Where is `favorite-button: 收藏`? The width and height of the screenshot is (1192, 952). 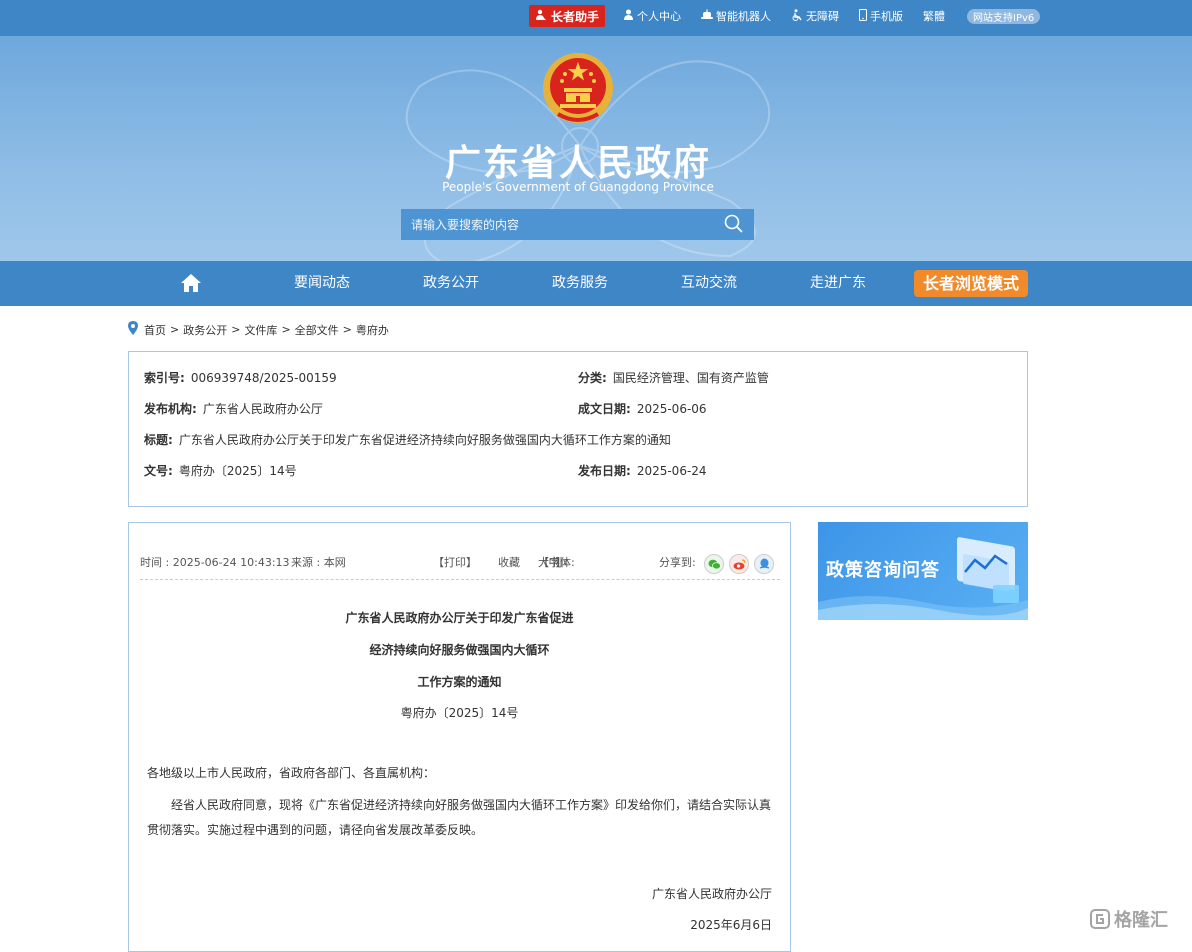
favorite-button: 收藏 is located at coordinates (509, 562).